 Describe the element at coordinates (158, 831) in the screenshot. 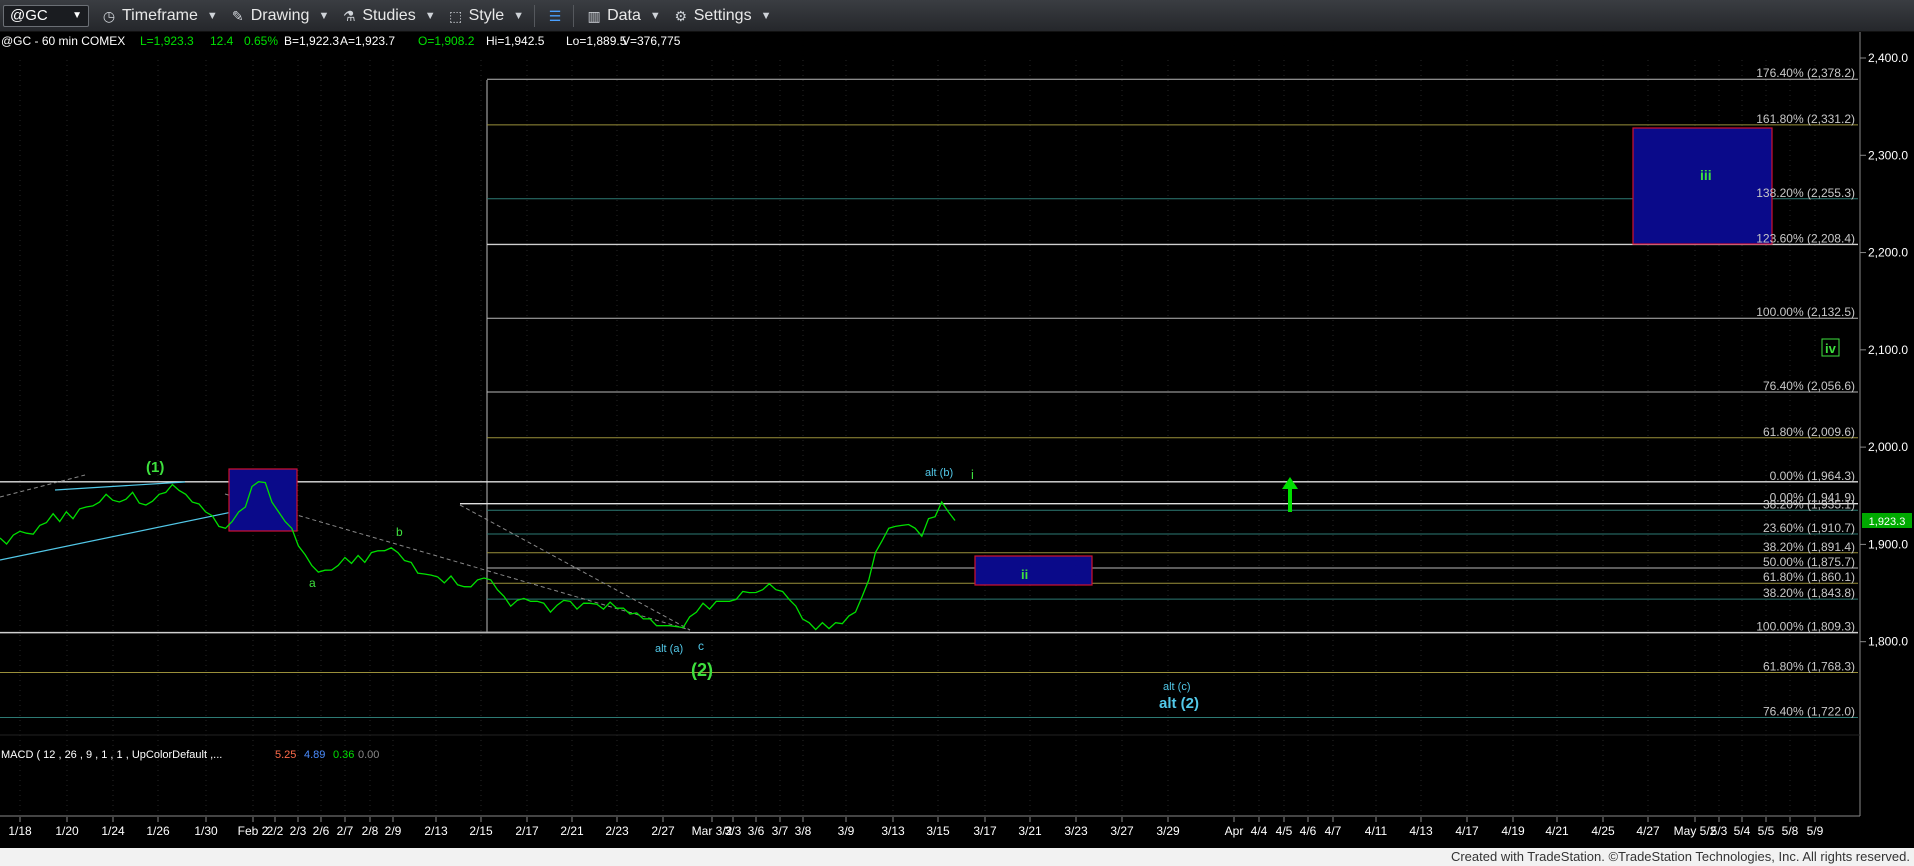

I see `x-tick-label: 1/26` at that location.